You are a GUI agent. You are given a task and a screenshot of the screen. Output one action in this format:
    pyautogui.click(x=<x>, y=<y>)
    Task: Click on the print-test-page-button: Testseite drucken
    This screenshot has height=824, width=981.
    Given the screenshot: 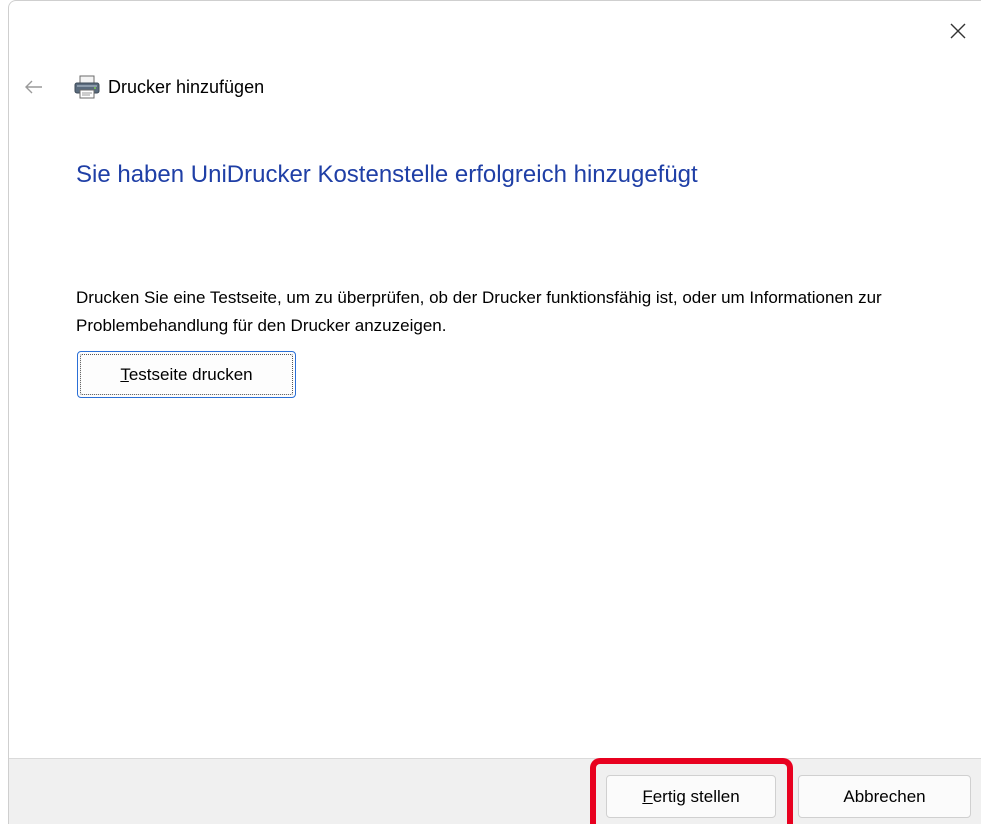 What is the action you would take?
    pyautogui.click(x=186, y=374)
    